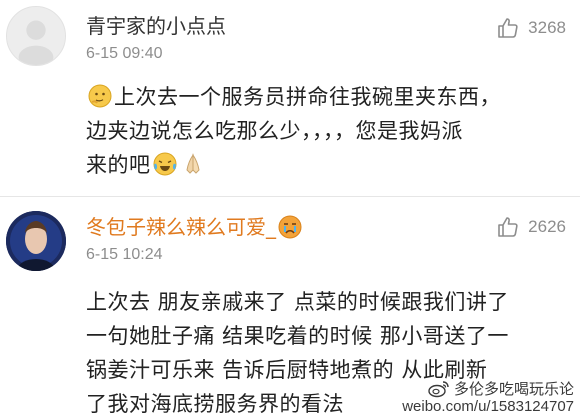 This screenshot has width=580, height=420. I want to click on tears-of-joy-emoji, so click(165, 164).